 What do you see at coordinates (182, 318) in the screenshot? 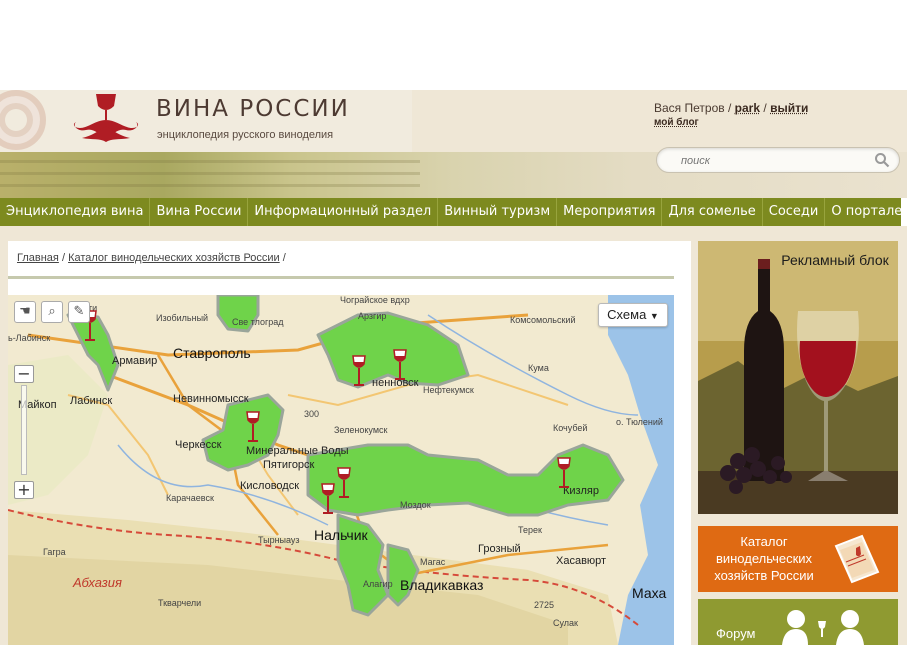
I see `map-label-izobilny: Изобильный` at bounding box center [182, 318].